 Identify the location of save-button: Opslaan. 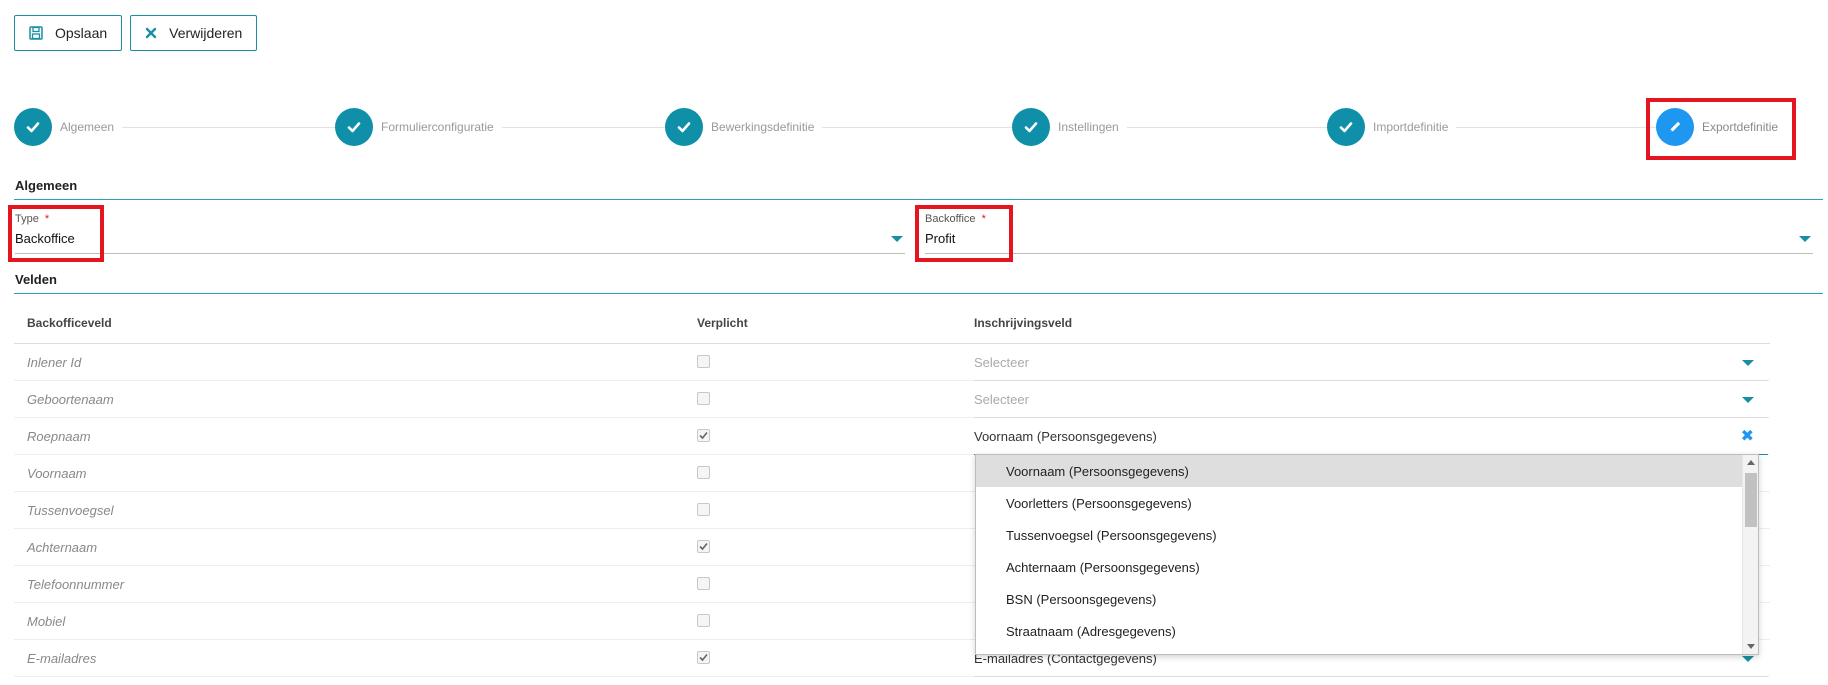
(68, 33).